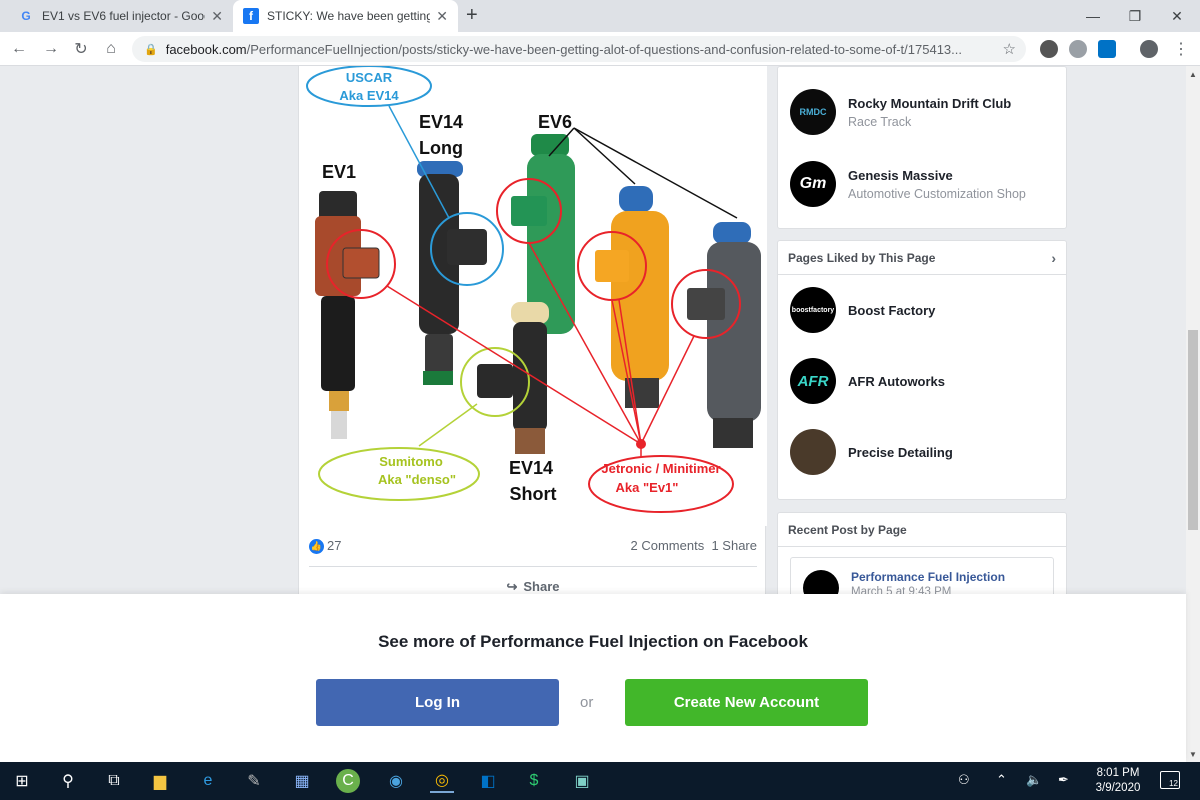  What do you see at coordinates (81, 49) in the screenshot?
I see `reload-icon: ↻` at bounding box center [81, 49].